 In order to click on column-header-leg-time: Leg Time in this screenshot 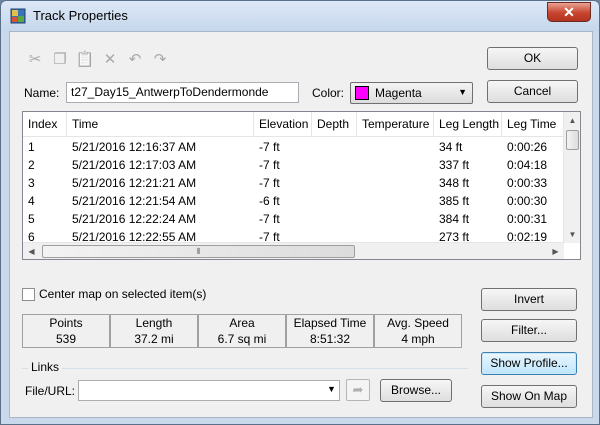, I will do `click(533, 124)`.